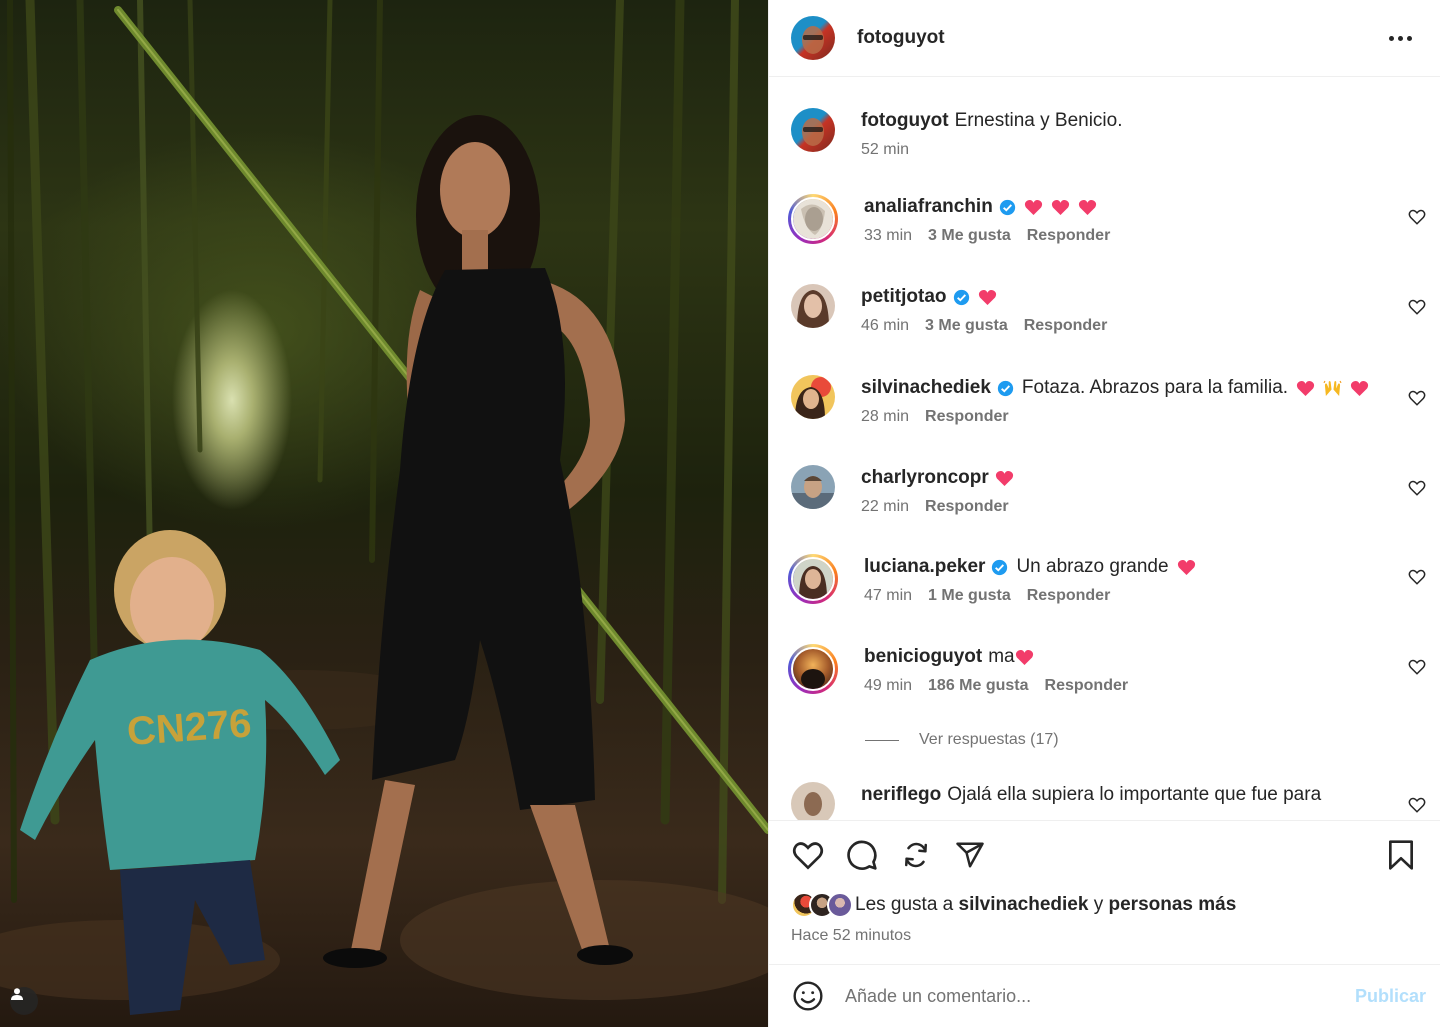  I want to click on author-username: fotoguyot, so click(901, 38).